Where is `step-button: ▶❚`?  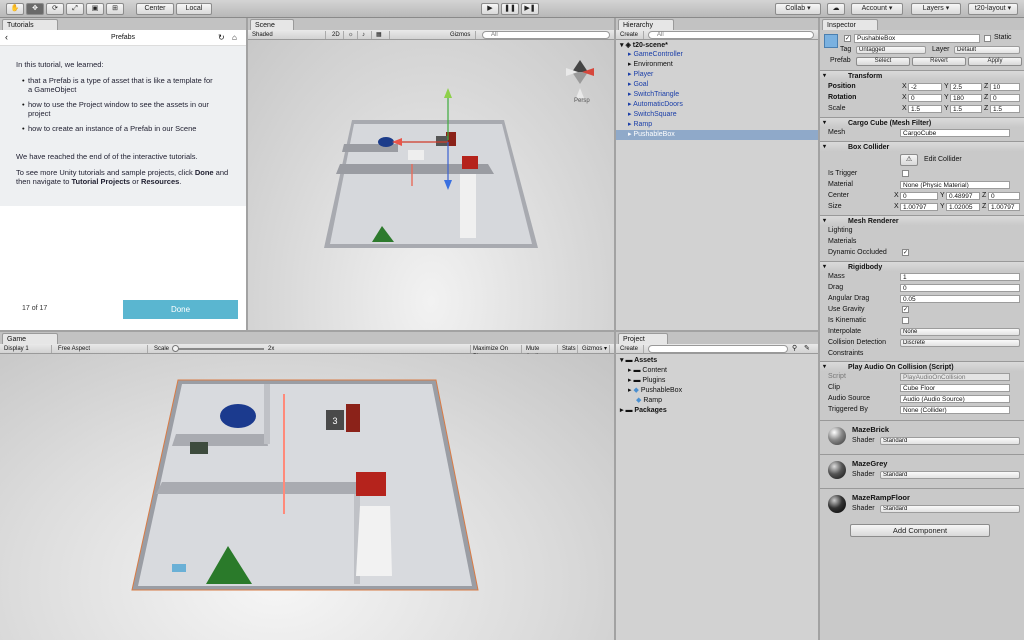
step-button: ▶❚ is located at coordinates (530, 9).